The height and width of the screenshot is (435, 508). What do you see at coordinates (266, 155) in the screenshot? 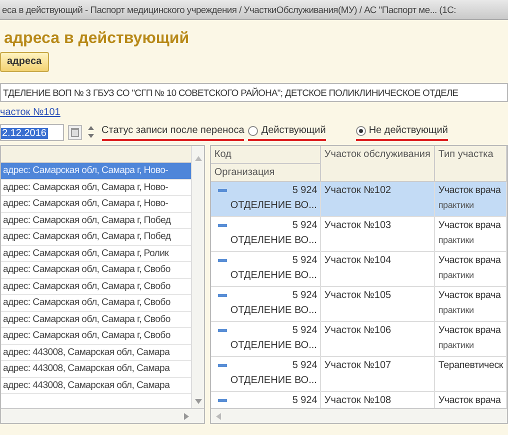
I see `column-header: Код` at bounding box center [266, 155].